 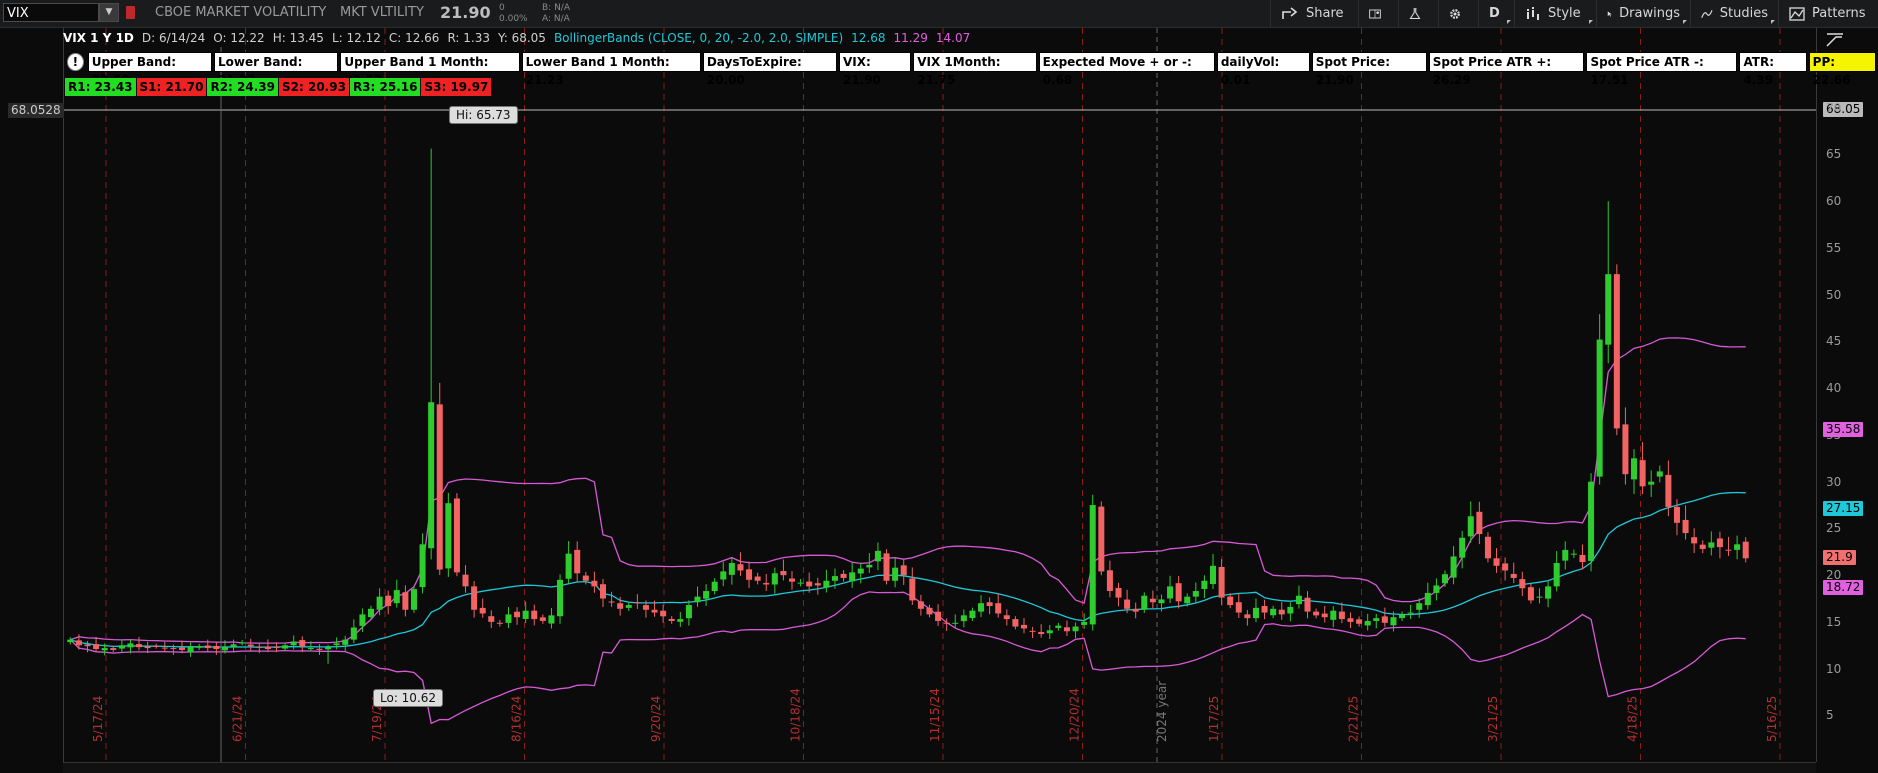 I want to click on y-tick-label: 5, so click(x=1830, y=715).